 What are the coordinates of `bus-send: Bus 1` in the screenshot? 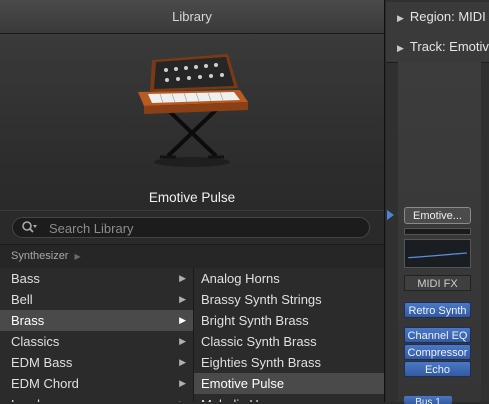 It's located at (428, 400).